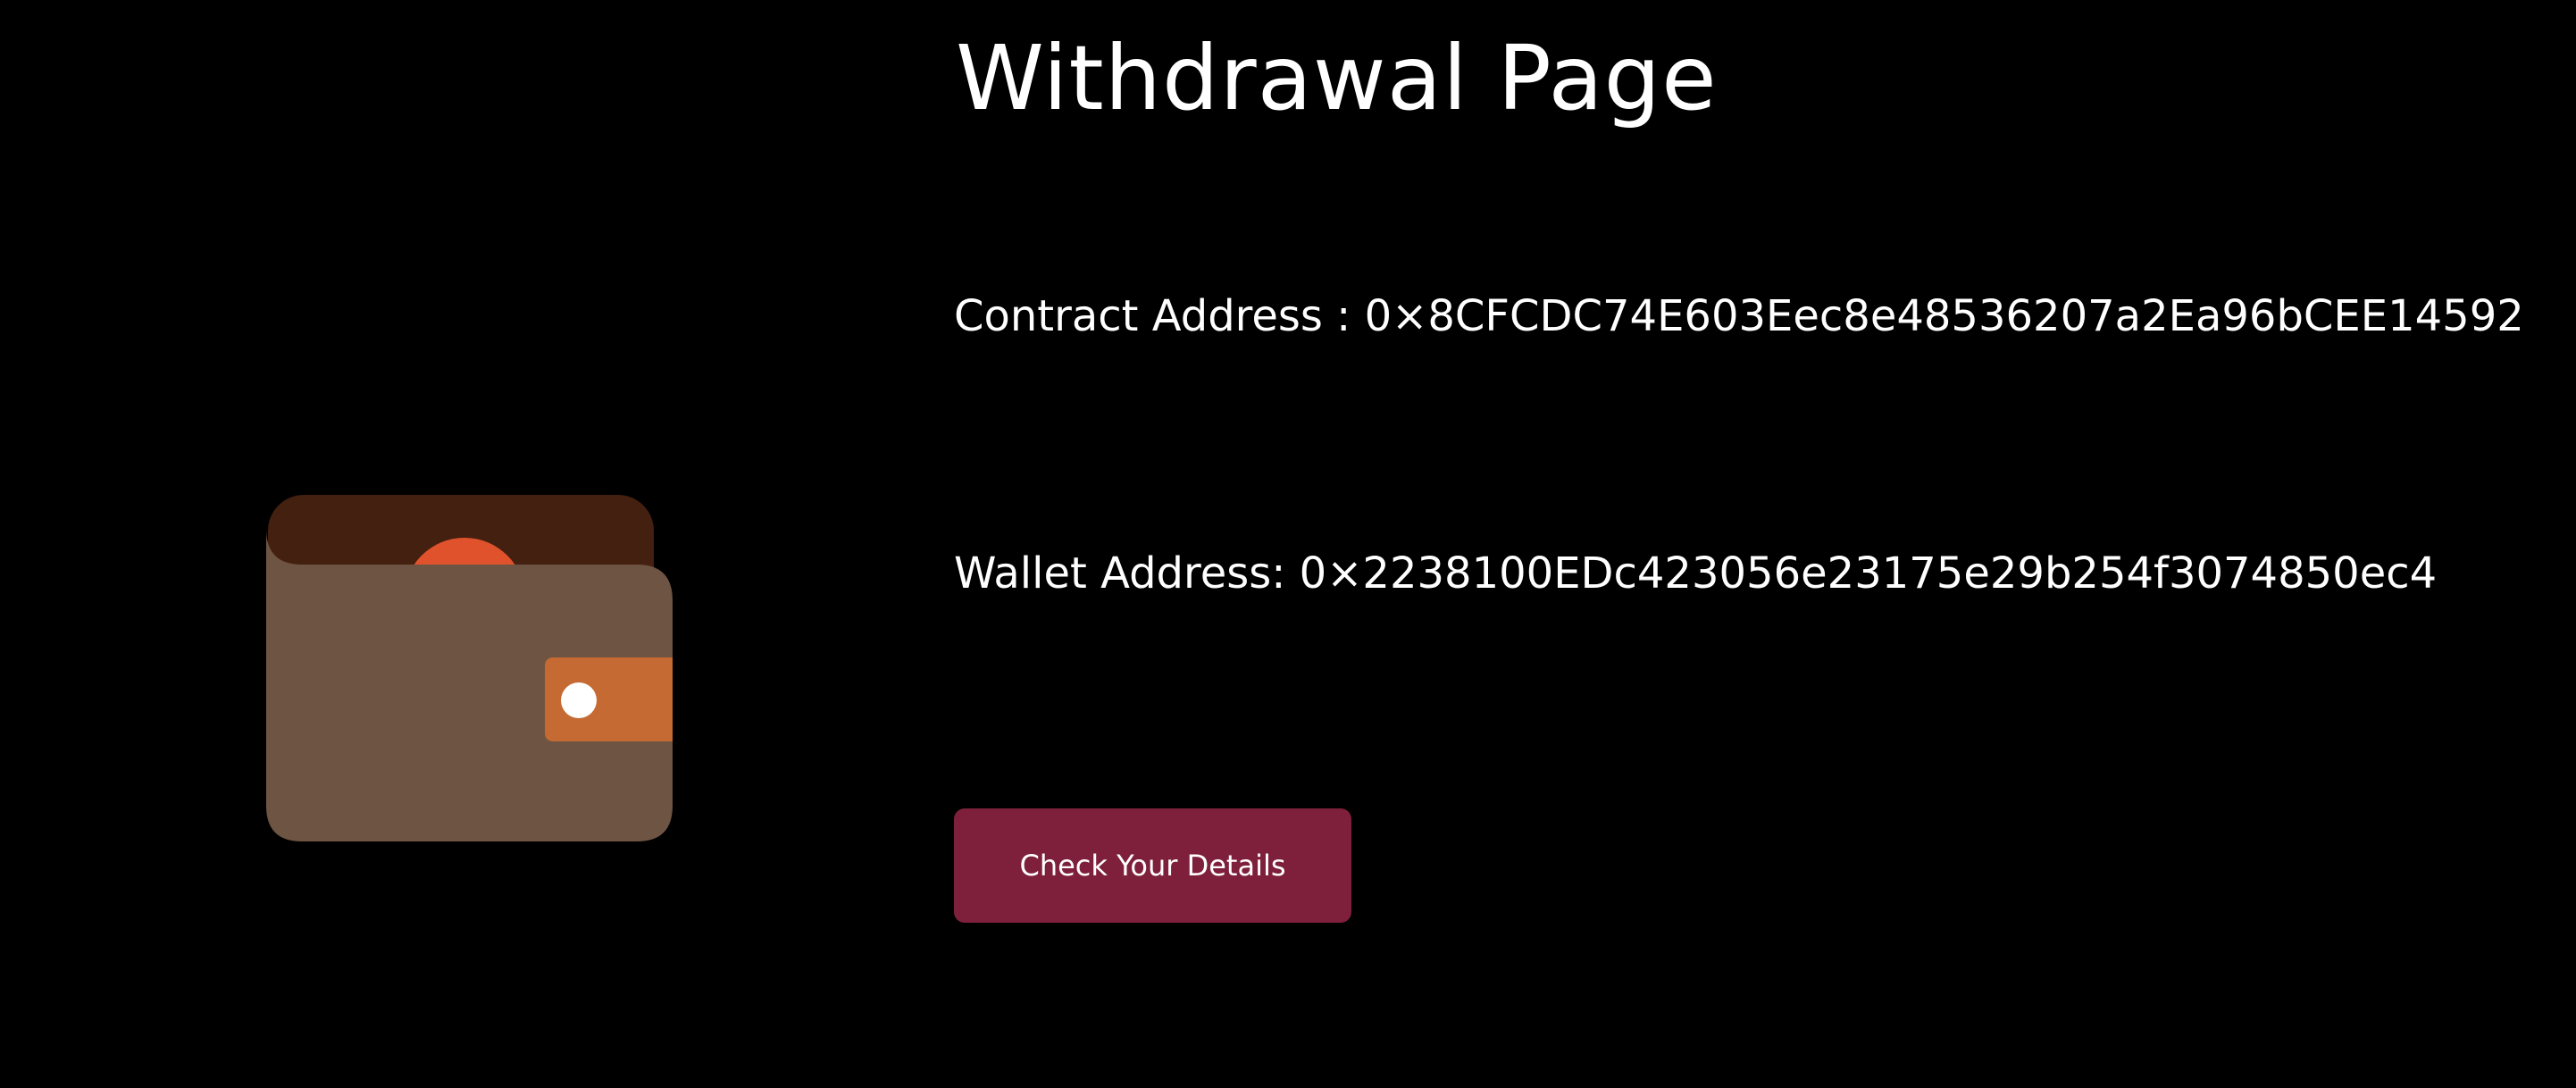 The image size is (2576, 1088). What do you see at coordinates (1160, 316) in the screenshot?
I see `contract-address-label: Contract Address :` at bounding box center [1160, 316].